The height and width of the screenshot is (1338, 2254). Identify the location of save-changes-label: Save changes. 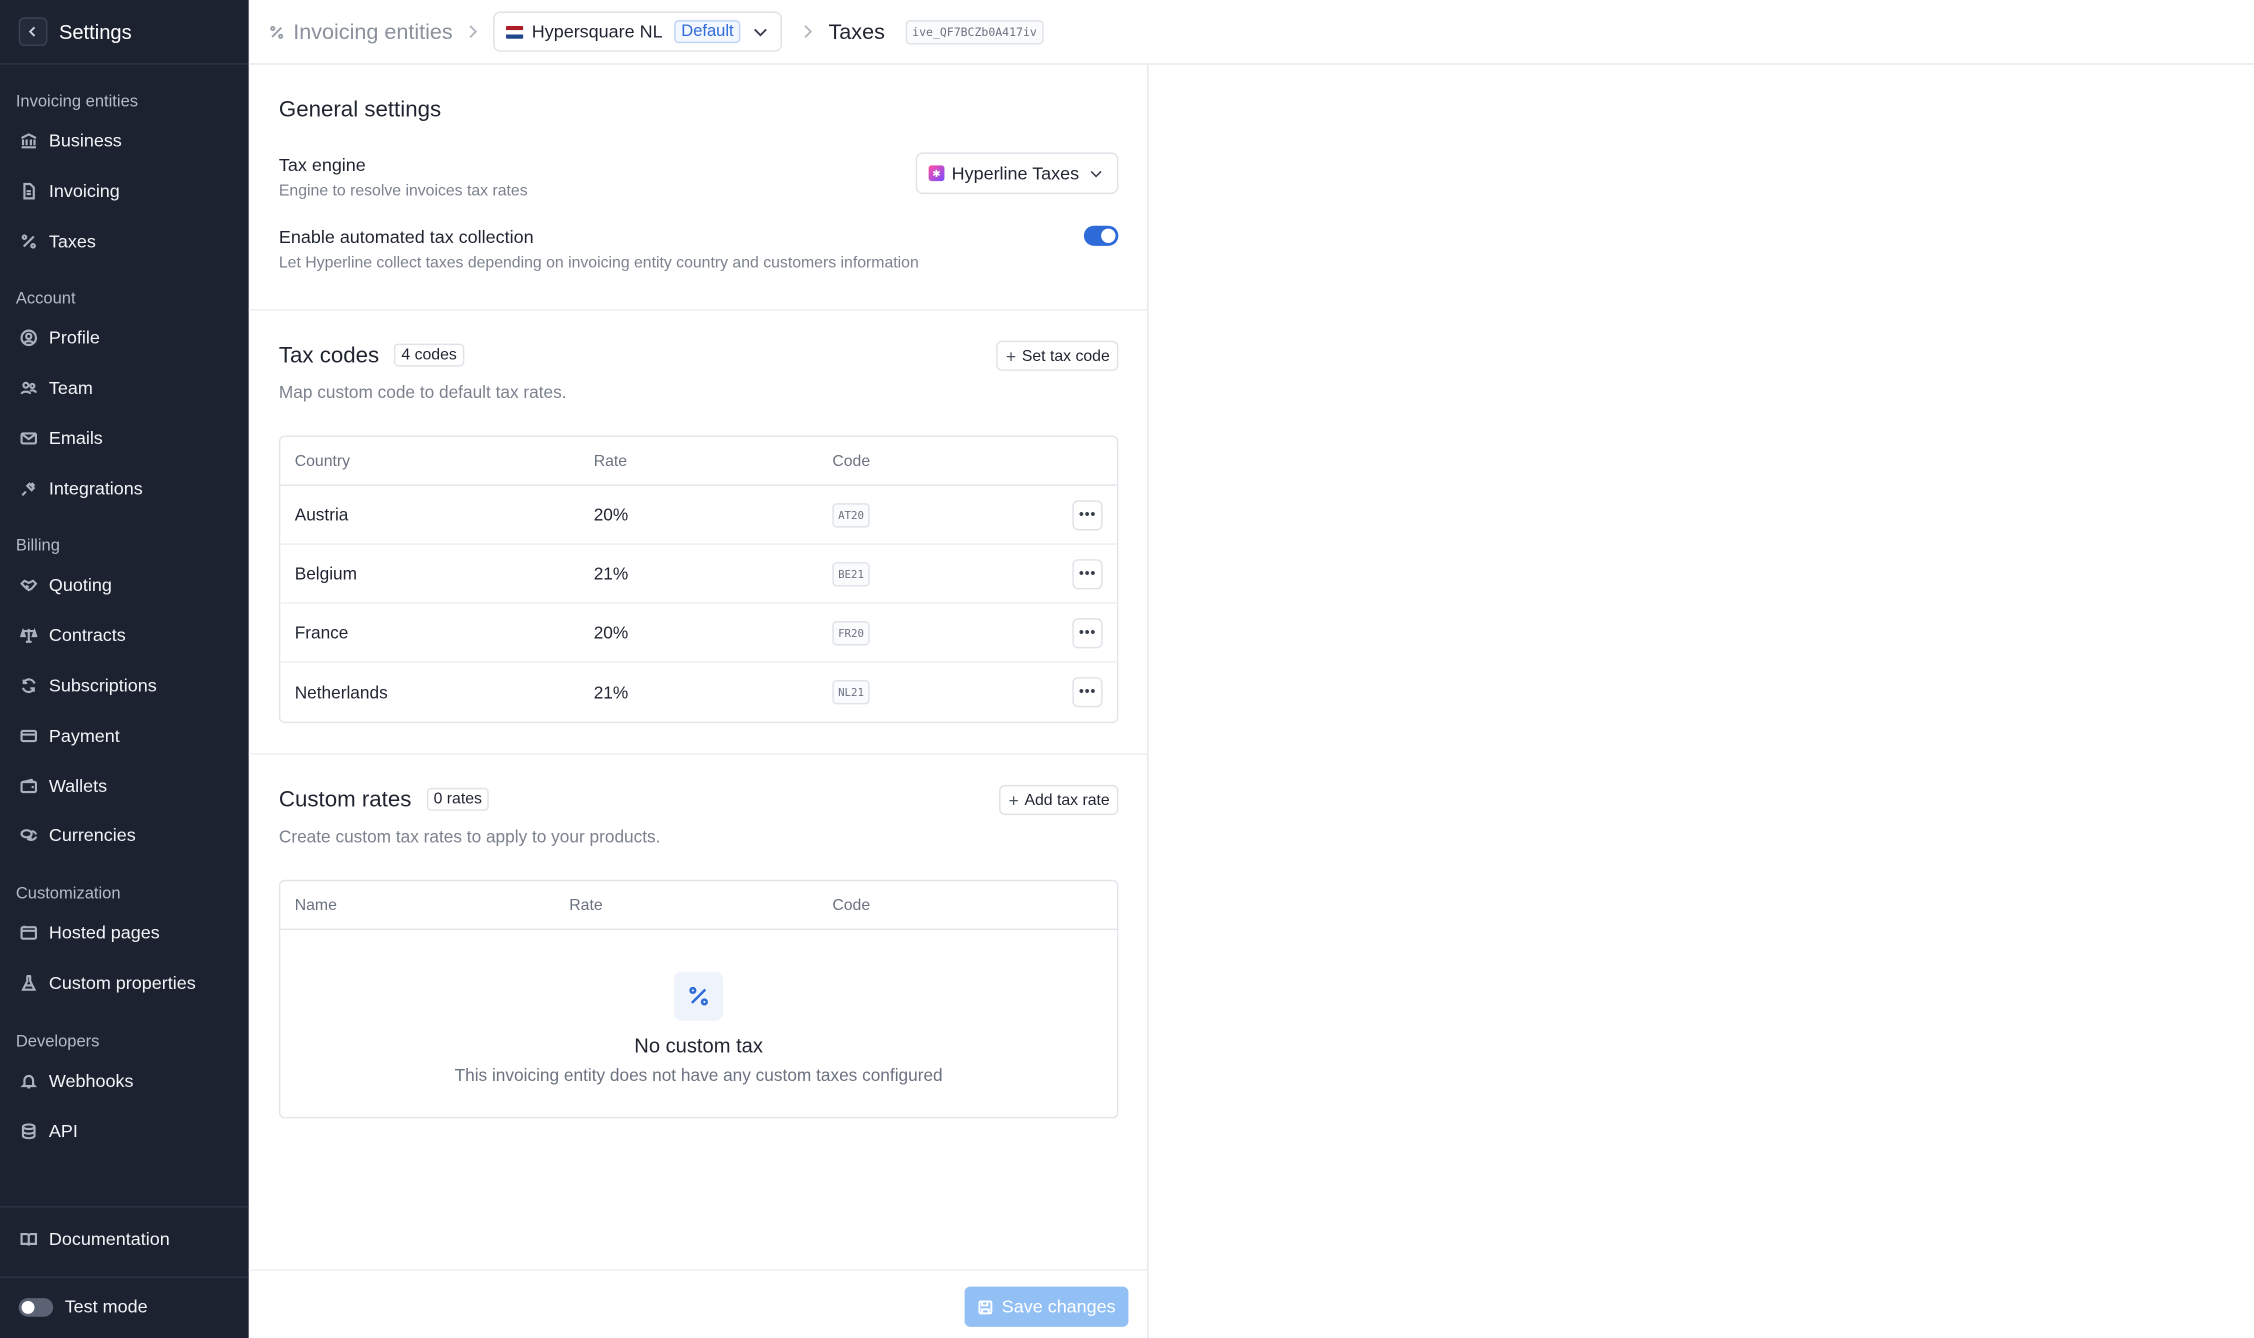
(1058, 1306).